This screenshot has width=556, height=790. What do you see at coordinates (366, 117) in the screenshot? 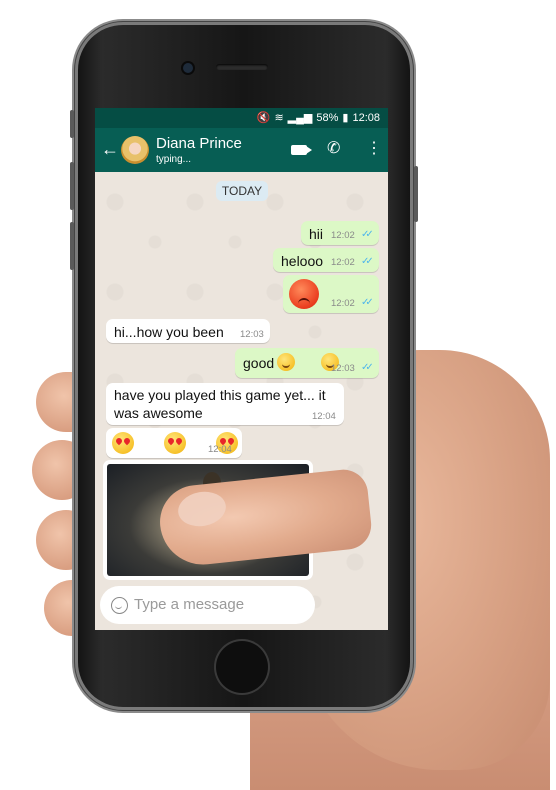
I see `clock: 12:08` at bounding box center [366, 117].